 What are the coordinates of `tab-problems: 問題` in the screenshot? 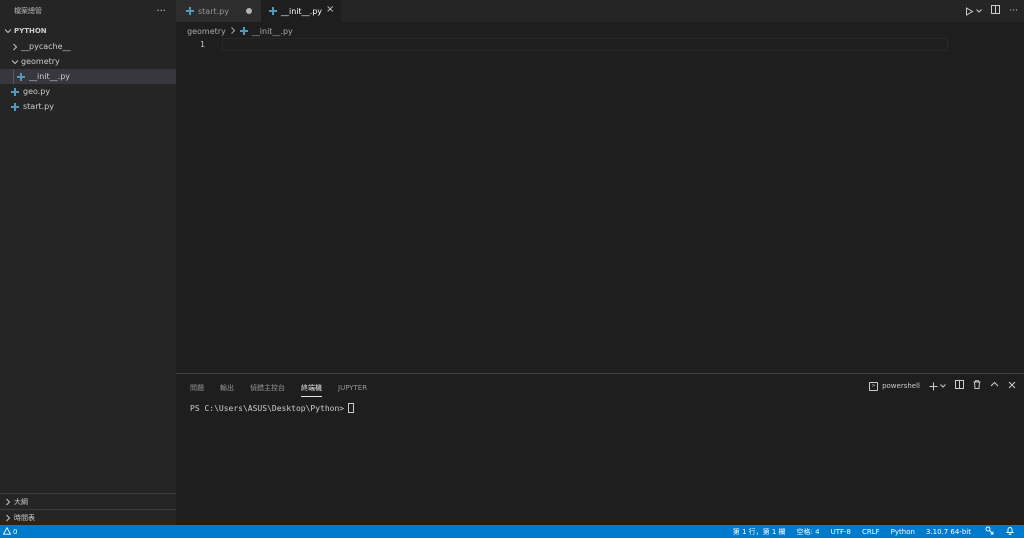 It's located at (197, 388).